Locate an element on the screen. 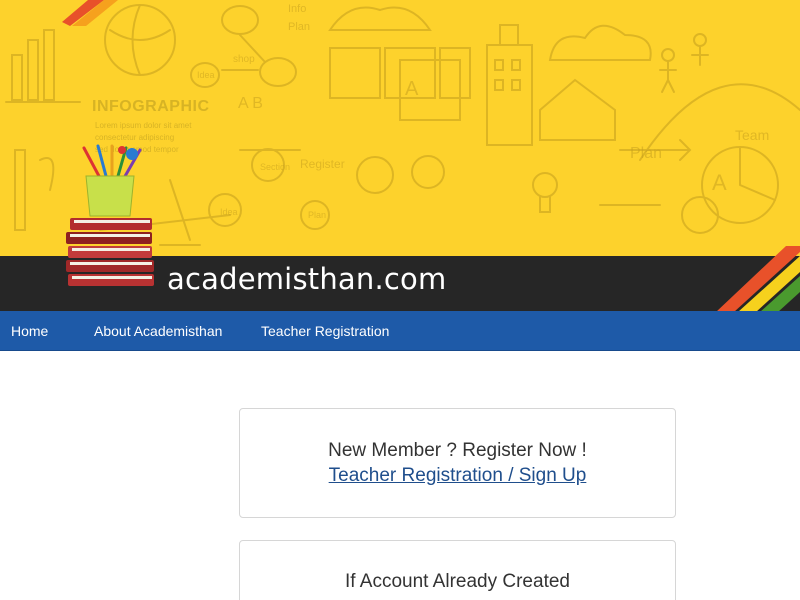  svg-text: Section is located at coordinates (275, 167).